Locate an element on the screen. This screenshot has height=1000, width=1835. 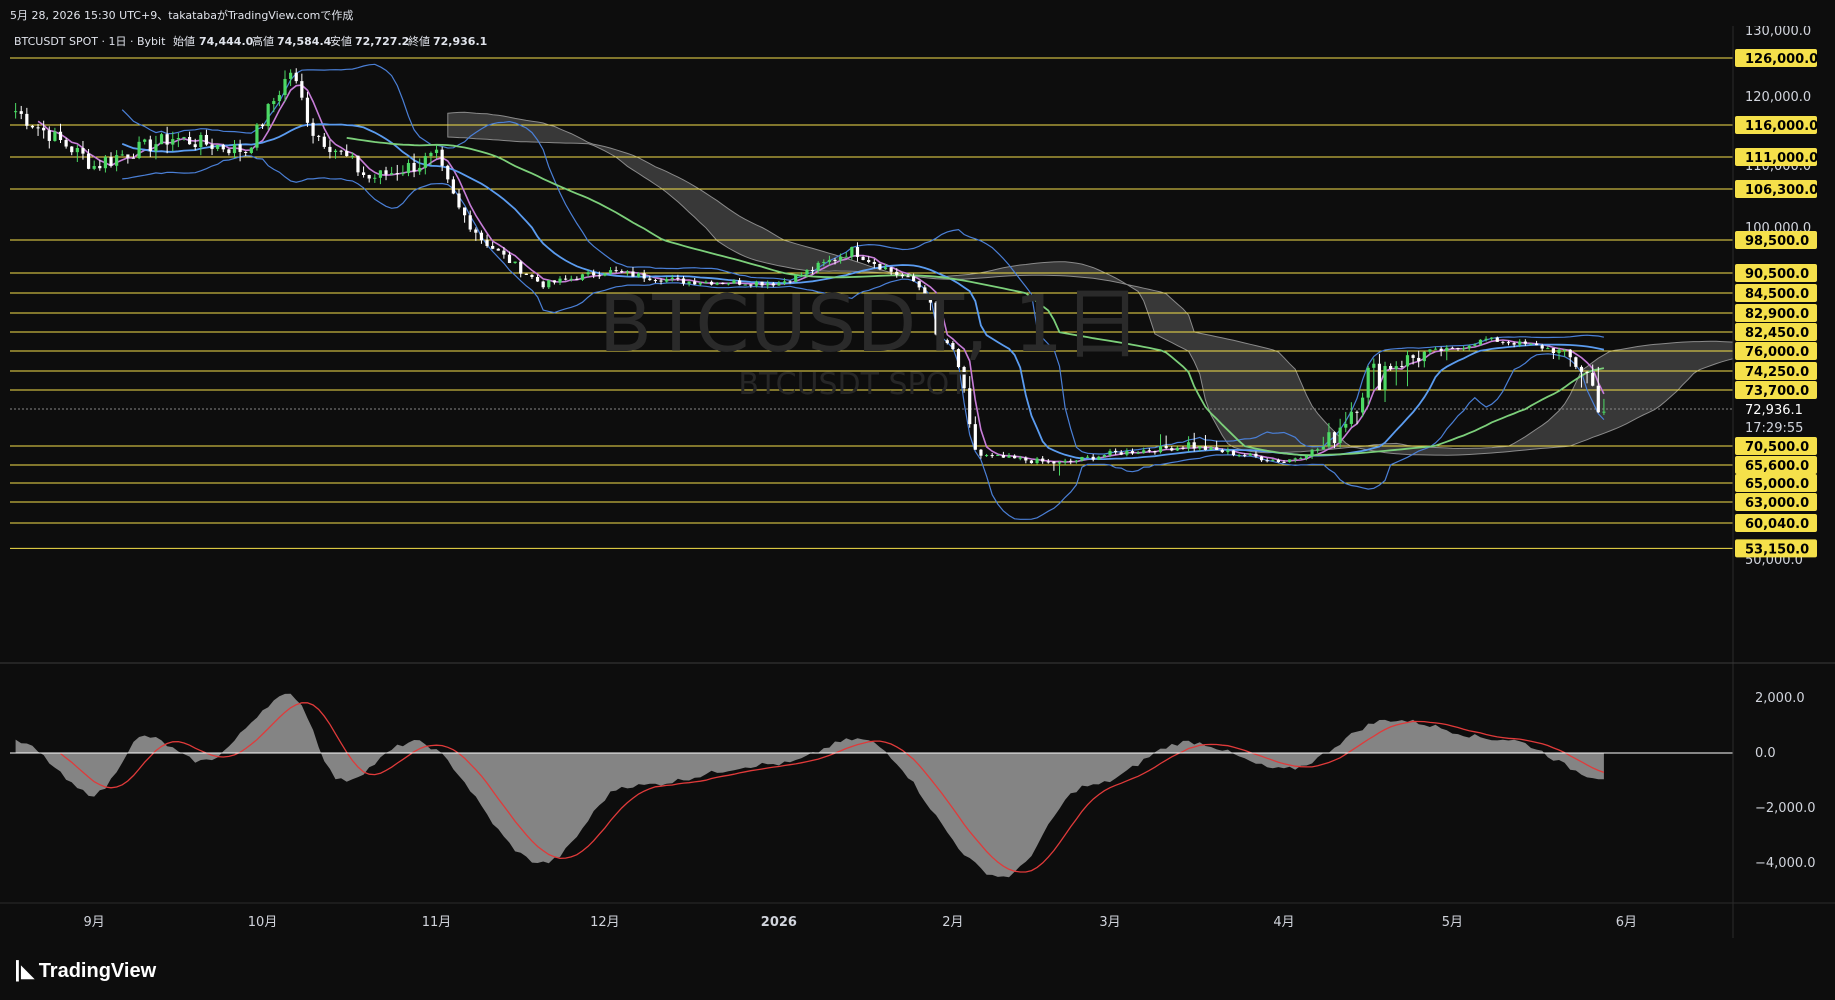
tradingview-logo-icon: ┃◣ is located at coordinates (23, 971).